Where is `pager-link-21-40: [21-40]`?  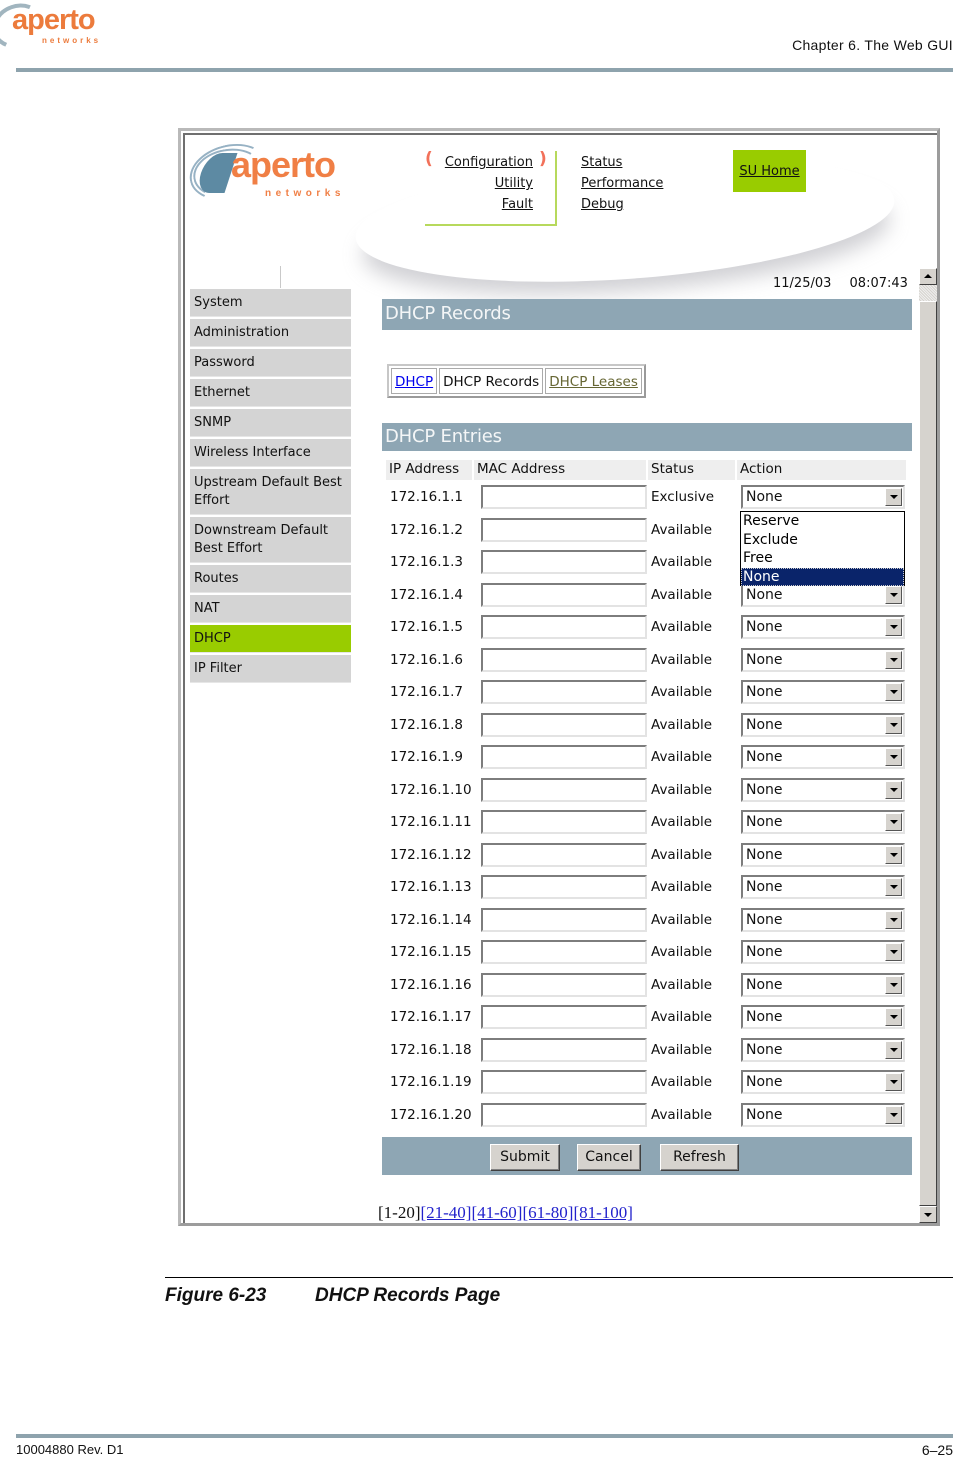 pager-link-21-40: [21-40] is located at coordinates (445, 1212).